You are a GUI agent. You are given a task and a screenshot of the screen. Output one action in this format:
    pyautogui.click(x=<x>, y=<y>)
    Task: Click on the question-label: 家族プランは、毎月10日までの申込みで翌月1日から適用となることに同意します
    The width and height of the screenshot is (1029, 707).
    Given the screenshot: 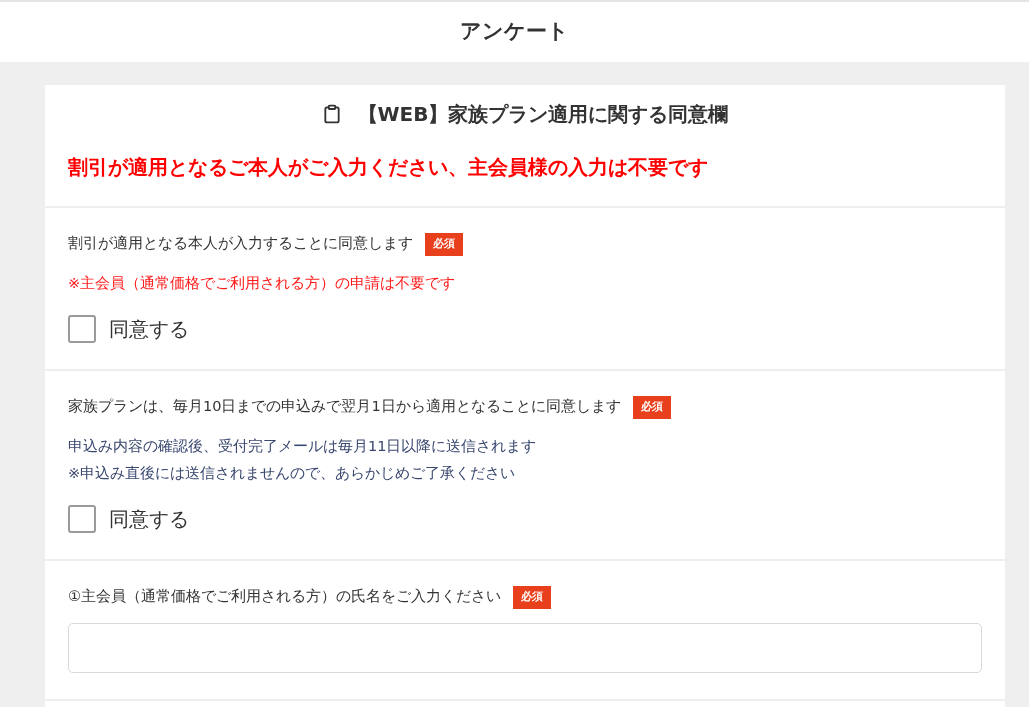 What is the action you would take?
    pyautogui.click(x=344, y=407)
    